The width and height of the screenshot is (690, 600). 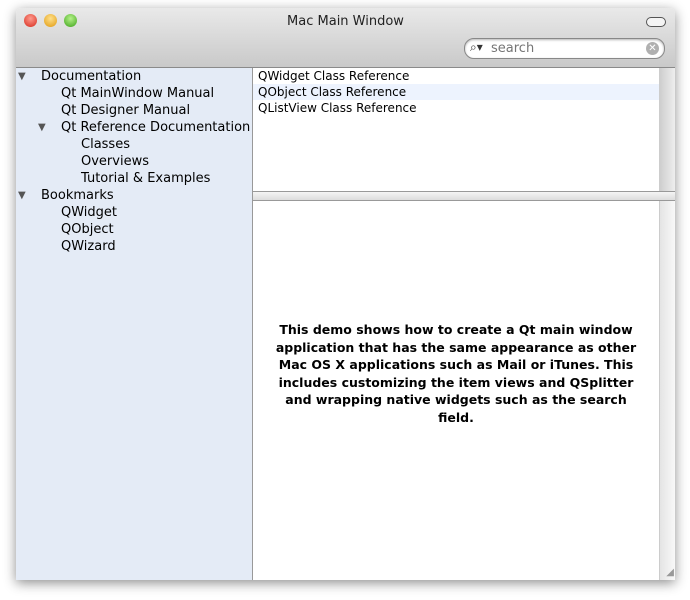 What do you see at coordinates (456, 108) in the screenshot?
I see `list-item: QListView Class Reference` at bounding box center [456, 108].